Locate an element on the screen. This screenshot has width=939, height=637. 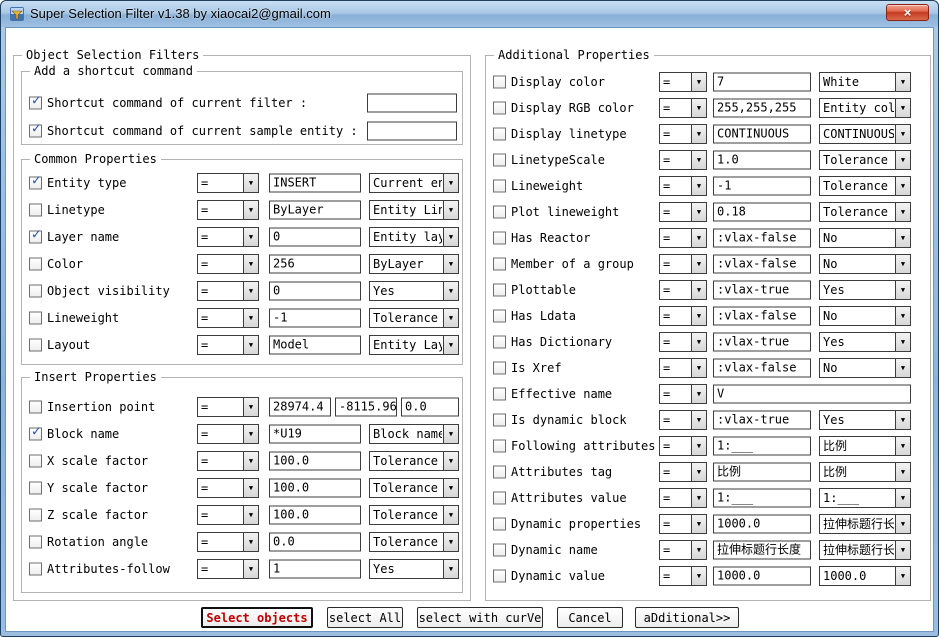
value-input-x: 28974.4 is located at coordinates (300, 406).